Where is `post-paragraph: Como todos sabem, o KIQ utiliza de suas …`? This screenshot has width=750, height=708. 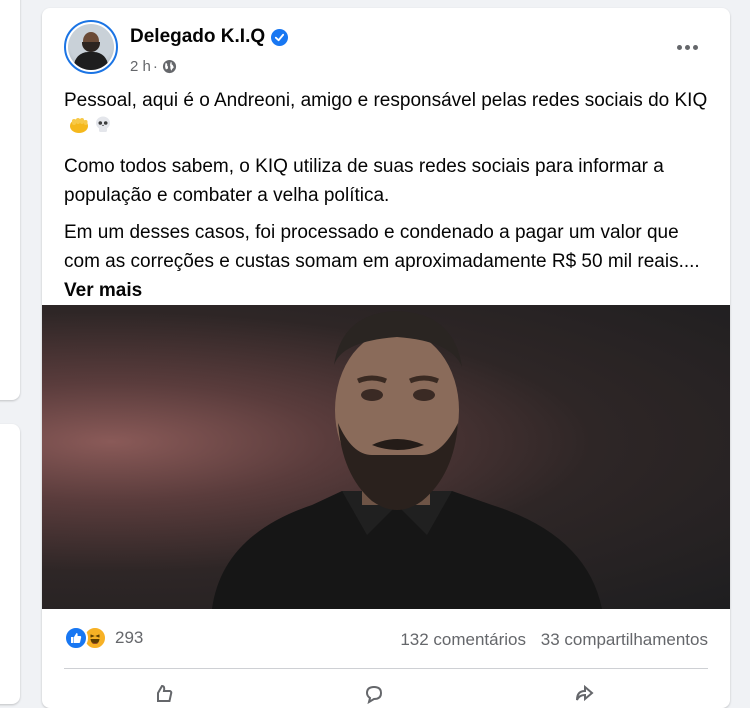
post-paragraph: Como todos sabem, o KIQ utiliza de suas … is located at coordinates (364, 181).